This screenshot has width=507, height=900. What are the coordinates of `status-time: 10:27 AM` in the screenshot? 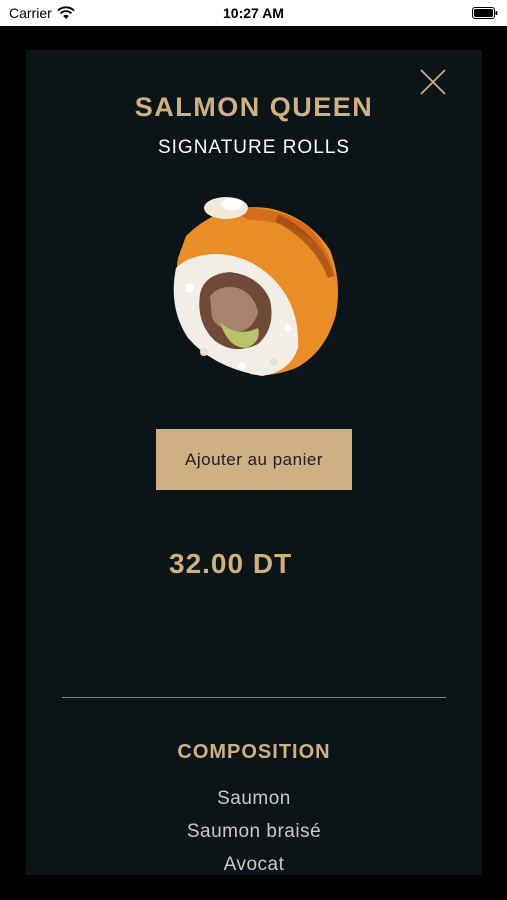 It's located at (253, 13).